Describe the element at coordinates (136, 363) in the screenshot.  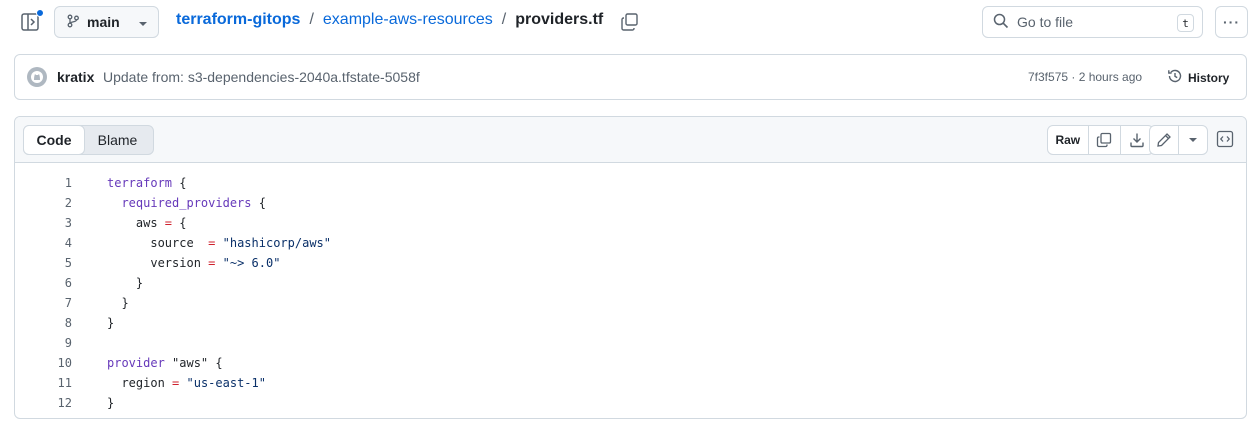
I see `code-token: provider` at that location.